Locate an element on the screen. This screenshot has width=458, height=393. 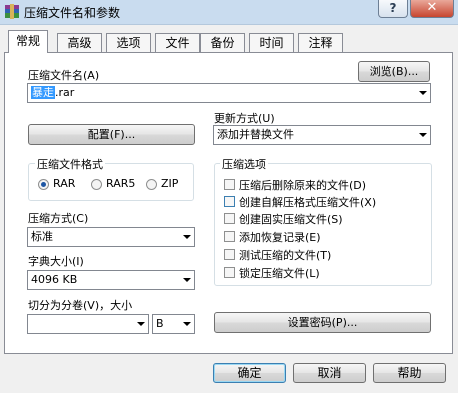
archive-name-combo: 暴走.rar is located at coordinates (229, 93).